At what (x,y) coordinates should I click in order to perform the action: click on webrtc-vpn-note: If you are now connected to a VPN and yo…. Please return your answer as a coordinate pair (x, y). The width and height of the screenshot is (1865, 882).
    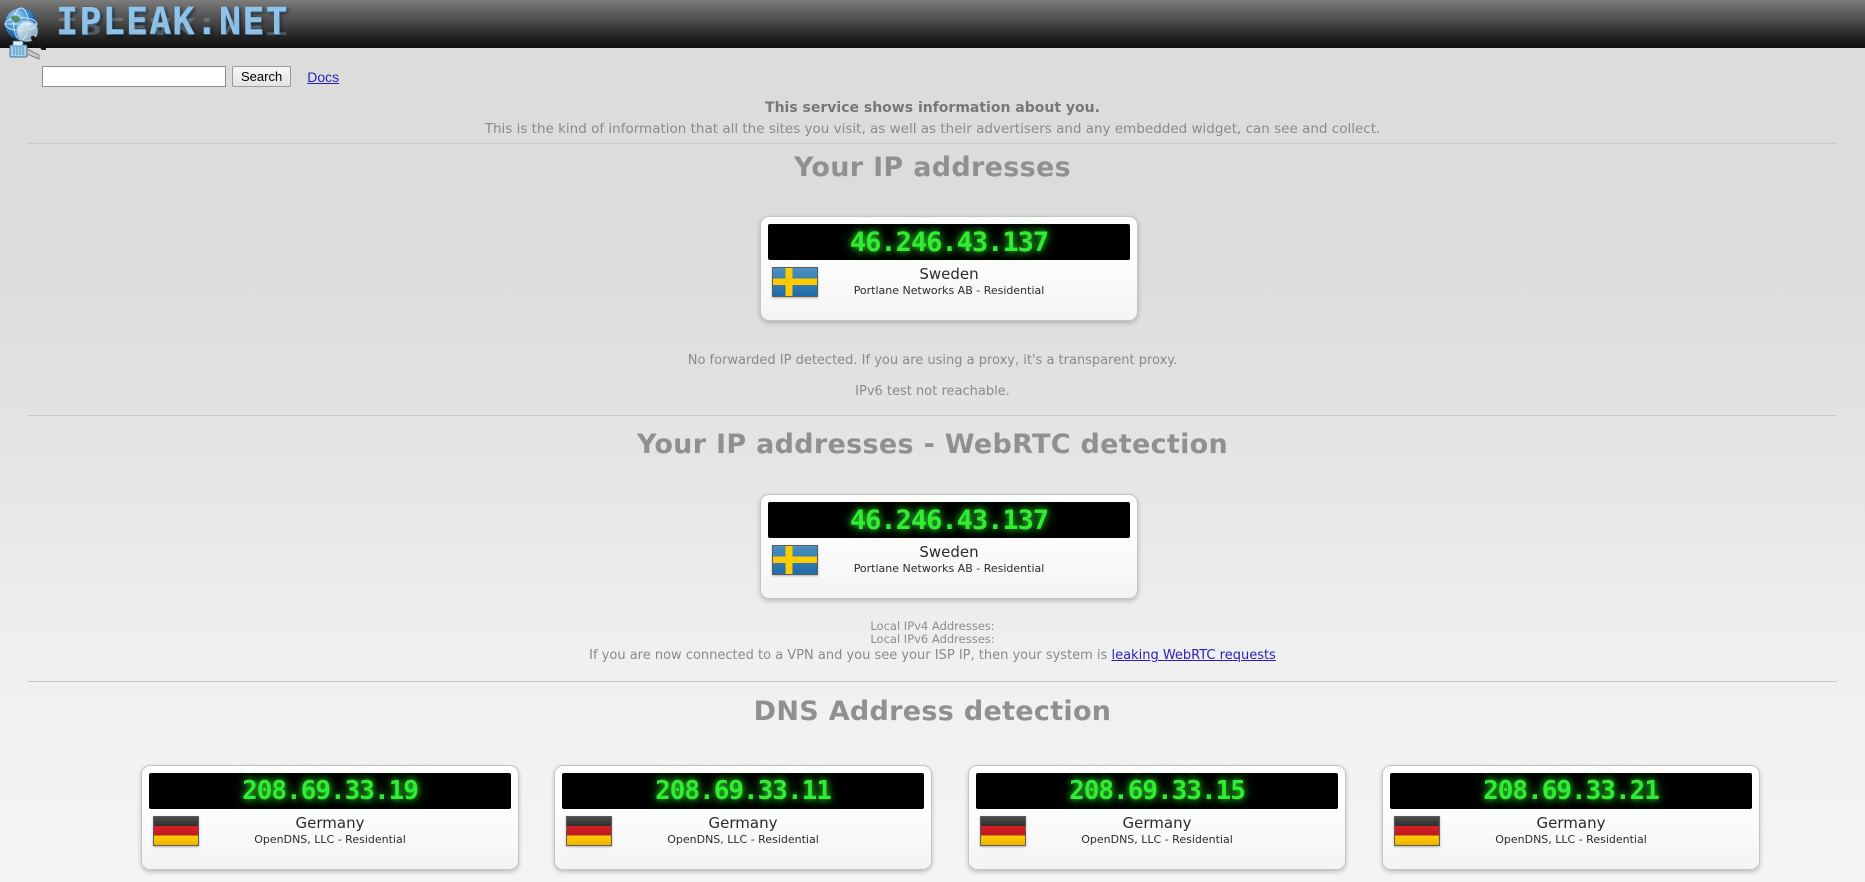
    Looking at the image, I should click on (932, 655).